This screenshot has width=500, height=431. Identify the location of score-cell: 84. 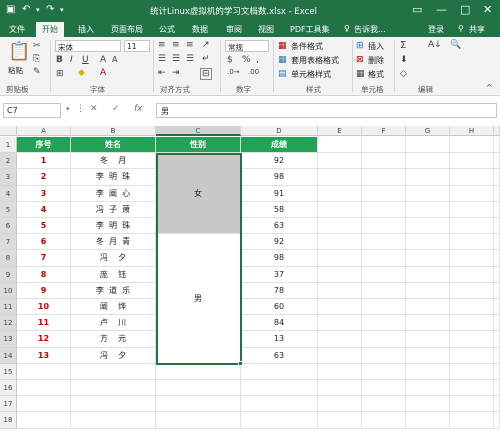
(279, 323).